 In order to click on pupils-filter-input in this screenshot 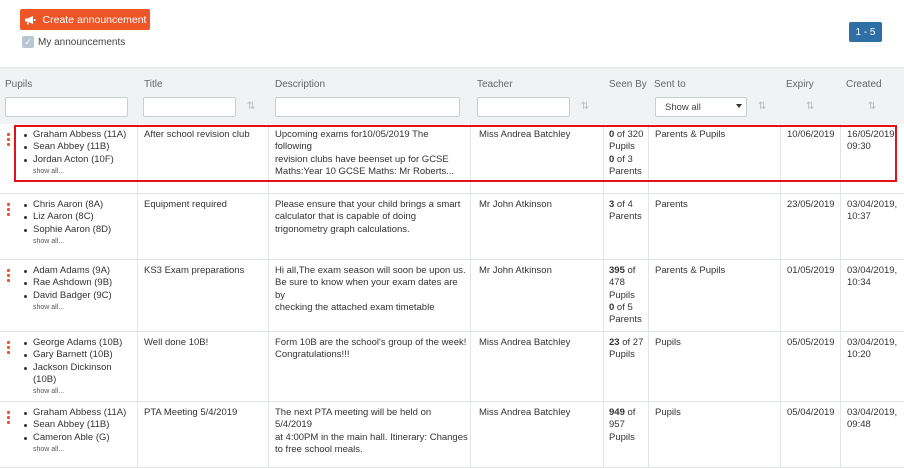, I will do `click(66, 107)`.